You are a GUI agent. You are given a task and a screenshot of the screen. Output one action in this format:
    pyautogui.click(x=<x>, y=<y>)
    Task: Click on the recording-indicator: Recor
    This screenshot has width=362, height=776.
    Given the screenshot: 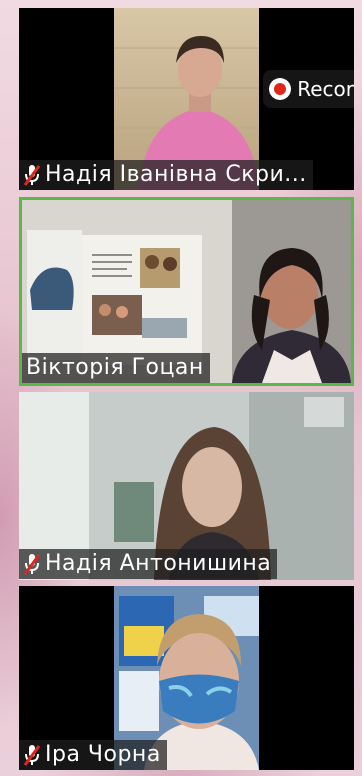 What is the action you would take?
    pyautogui.click(x=308, y=89)
    